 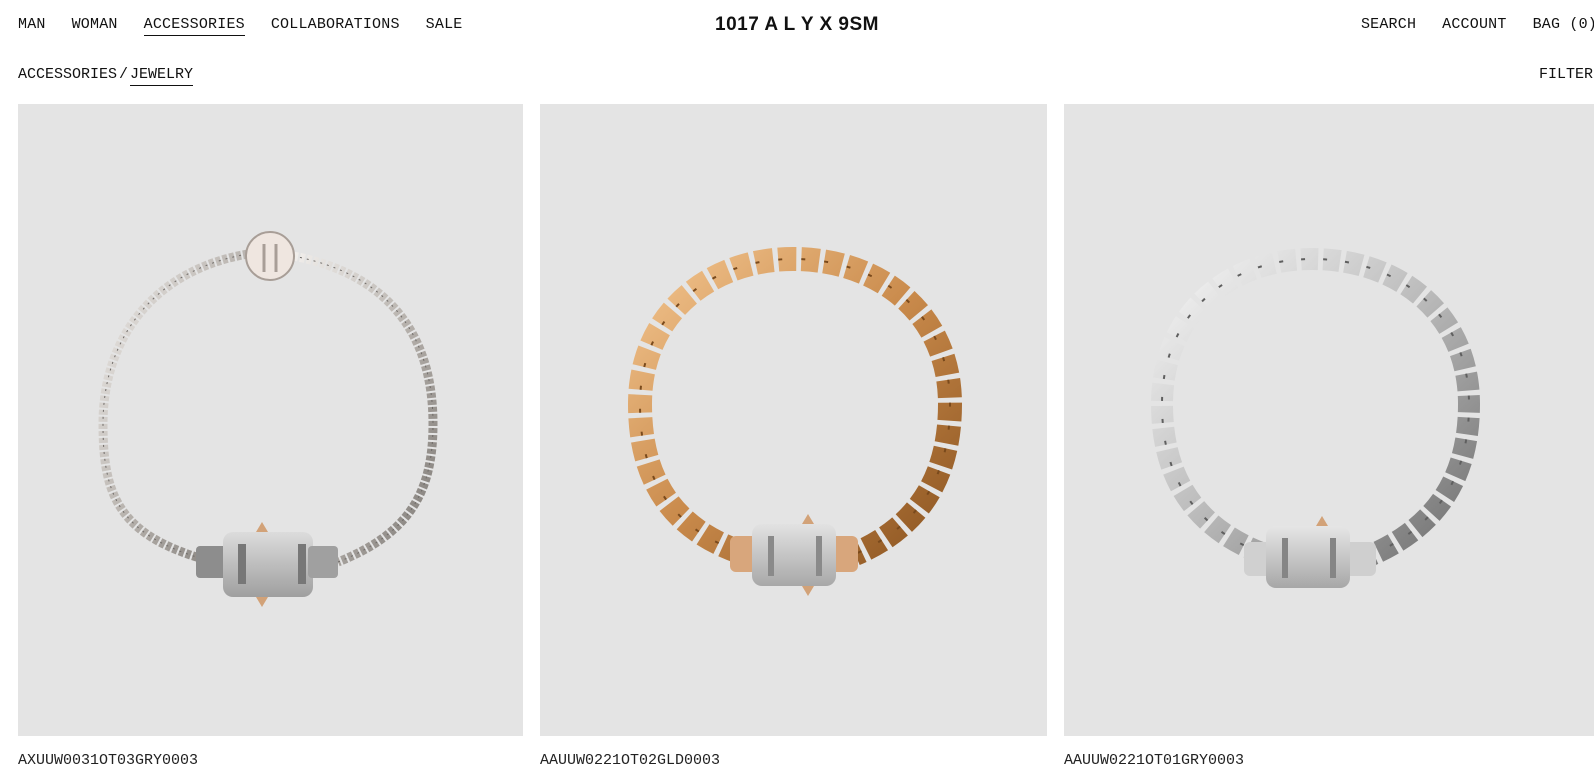 What do you see at coordinates (108, 760) in the screenshot?
I see `product-code: AXUUW0031OT03GRY0003` at bounding box center [108, 760].